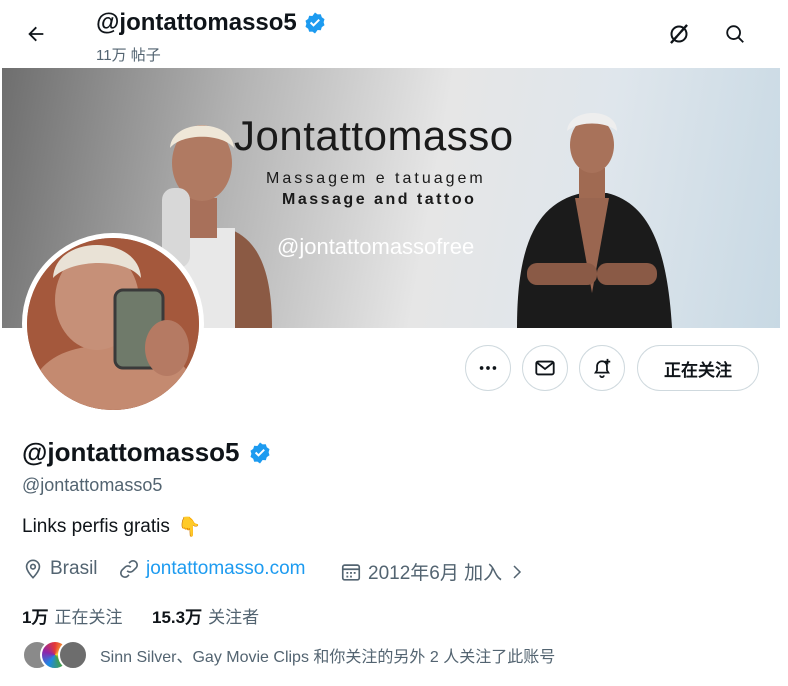 The width and height of the screenshot is (788, 686). What do you see at coordinates (177, 617) in the screenshot?
I see `followers-count: 15.3万` at bounding box center [177, 617].